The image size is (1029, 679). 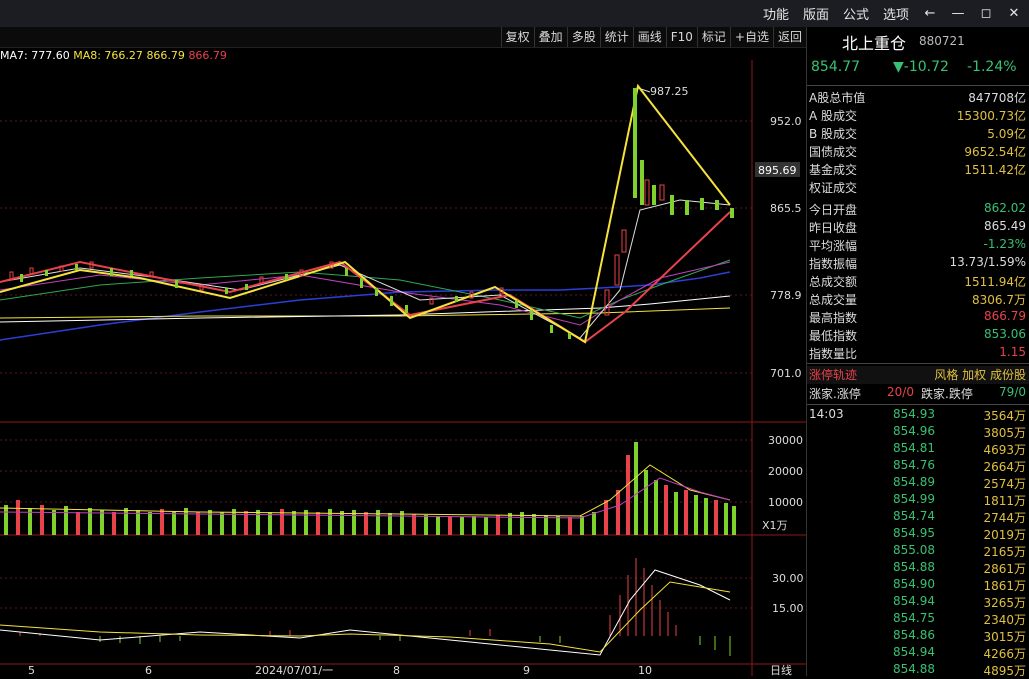 I want to click on tick-price: 854.94, so click(x=914, y=601).